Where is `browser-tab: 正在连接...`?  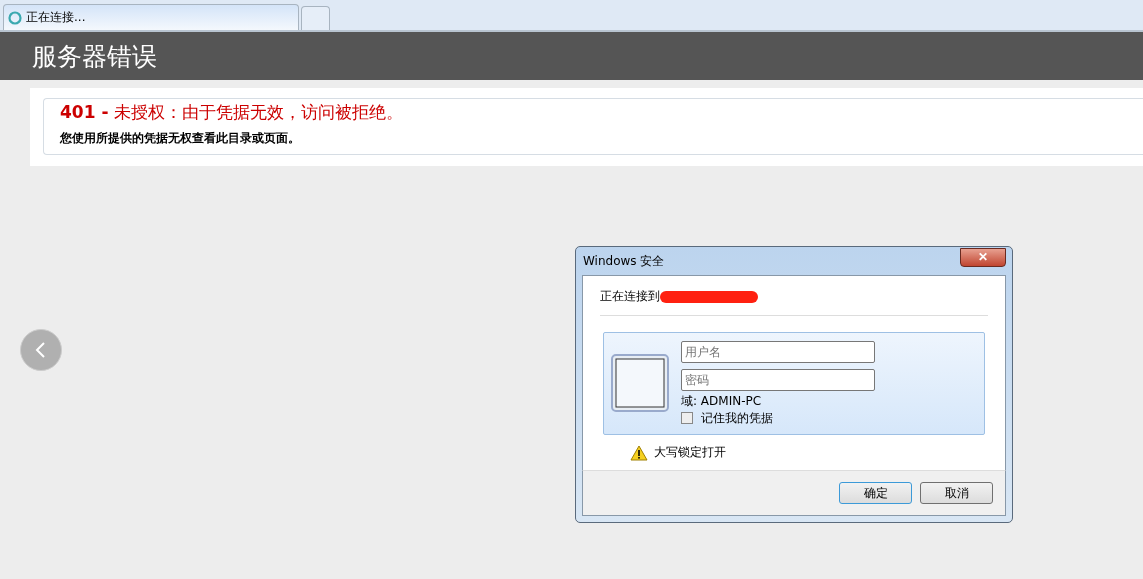
browser-tab: 正在连接... is located at coordinates (151, 17).